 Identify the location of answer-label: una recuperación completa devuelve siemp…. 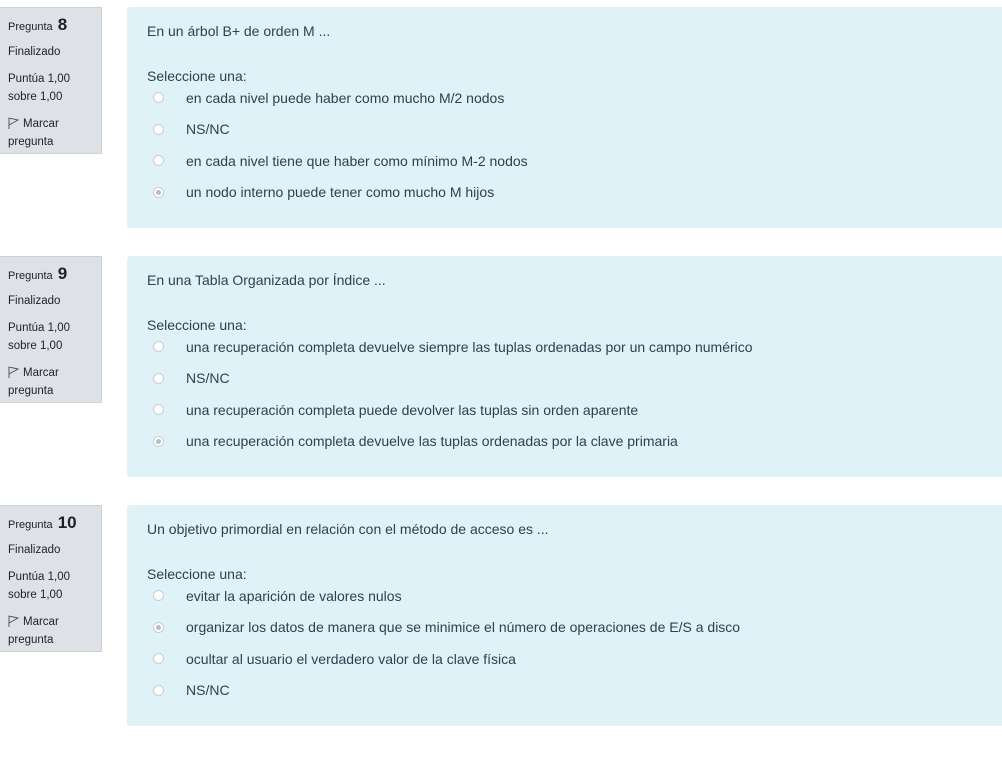
(469, 346).